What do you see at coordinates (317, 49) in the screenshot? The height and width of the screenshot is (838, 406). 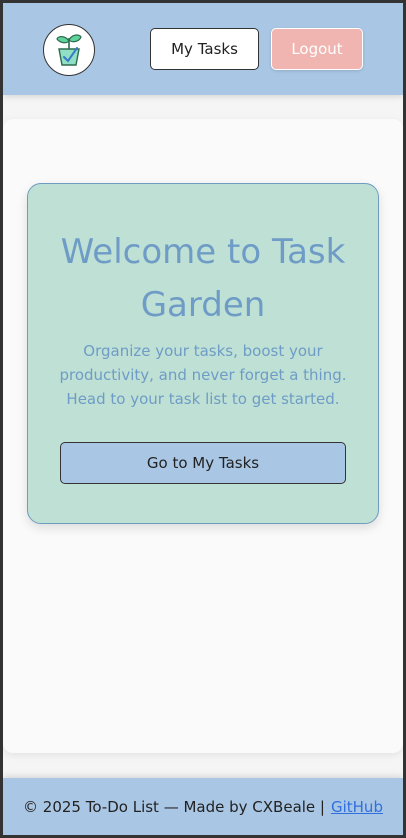 I see `logout-button: Logout` at bounding box center [317, 49].